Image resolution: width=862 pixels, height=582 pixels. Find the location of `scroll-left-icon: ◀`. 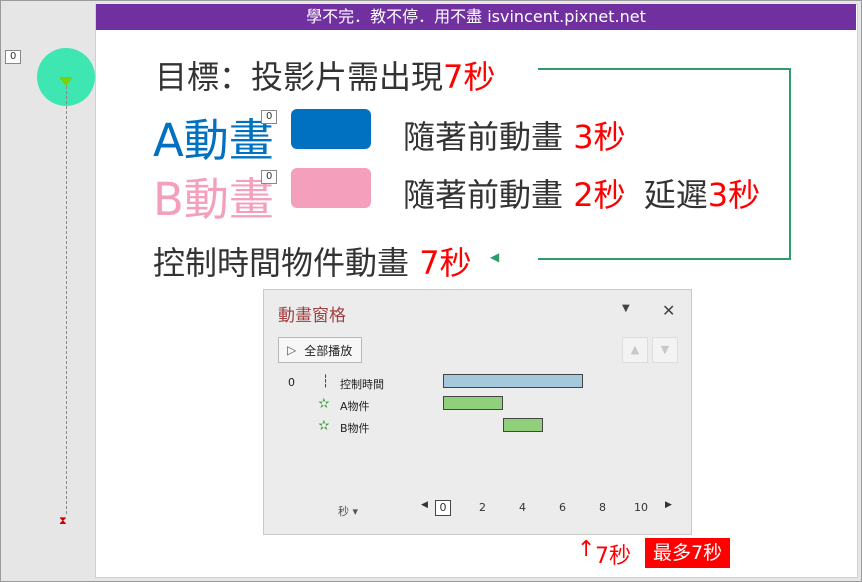

scroll-left-icon: ◀ is located at coordinates (424, 505).